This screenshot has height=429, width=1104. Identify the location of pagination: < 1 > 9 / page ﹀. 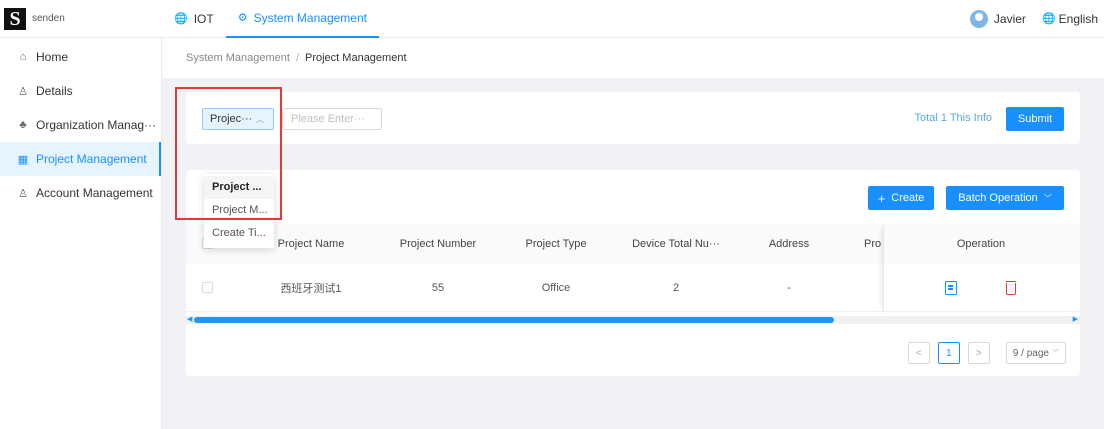
(986, 353).